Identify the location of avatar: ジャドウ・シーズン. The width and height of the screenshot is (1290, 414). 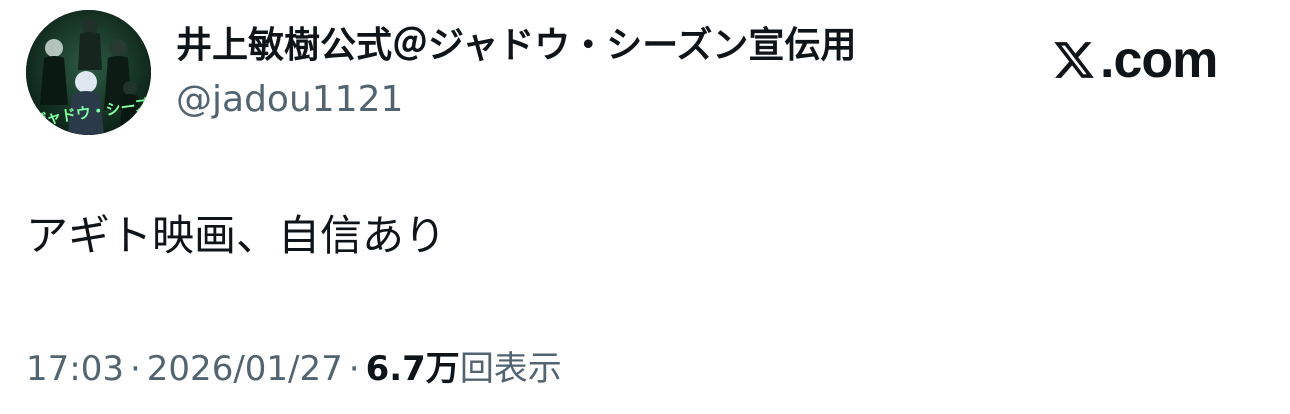
(88, 72).